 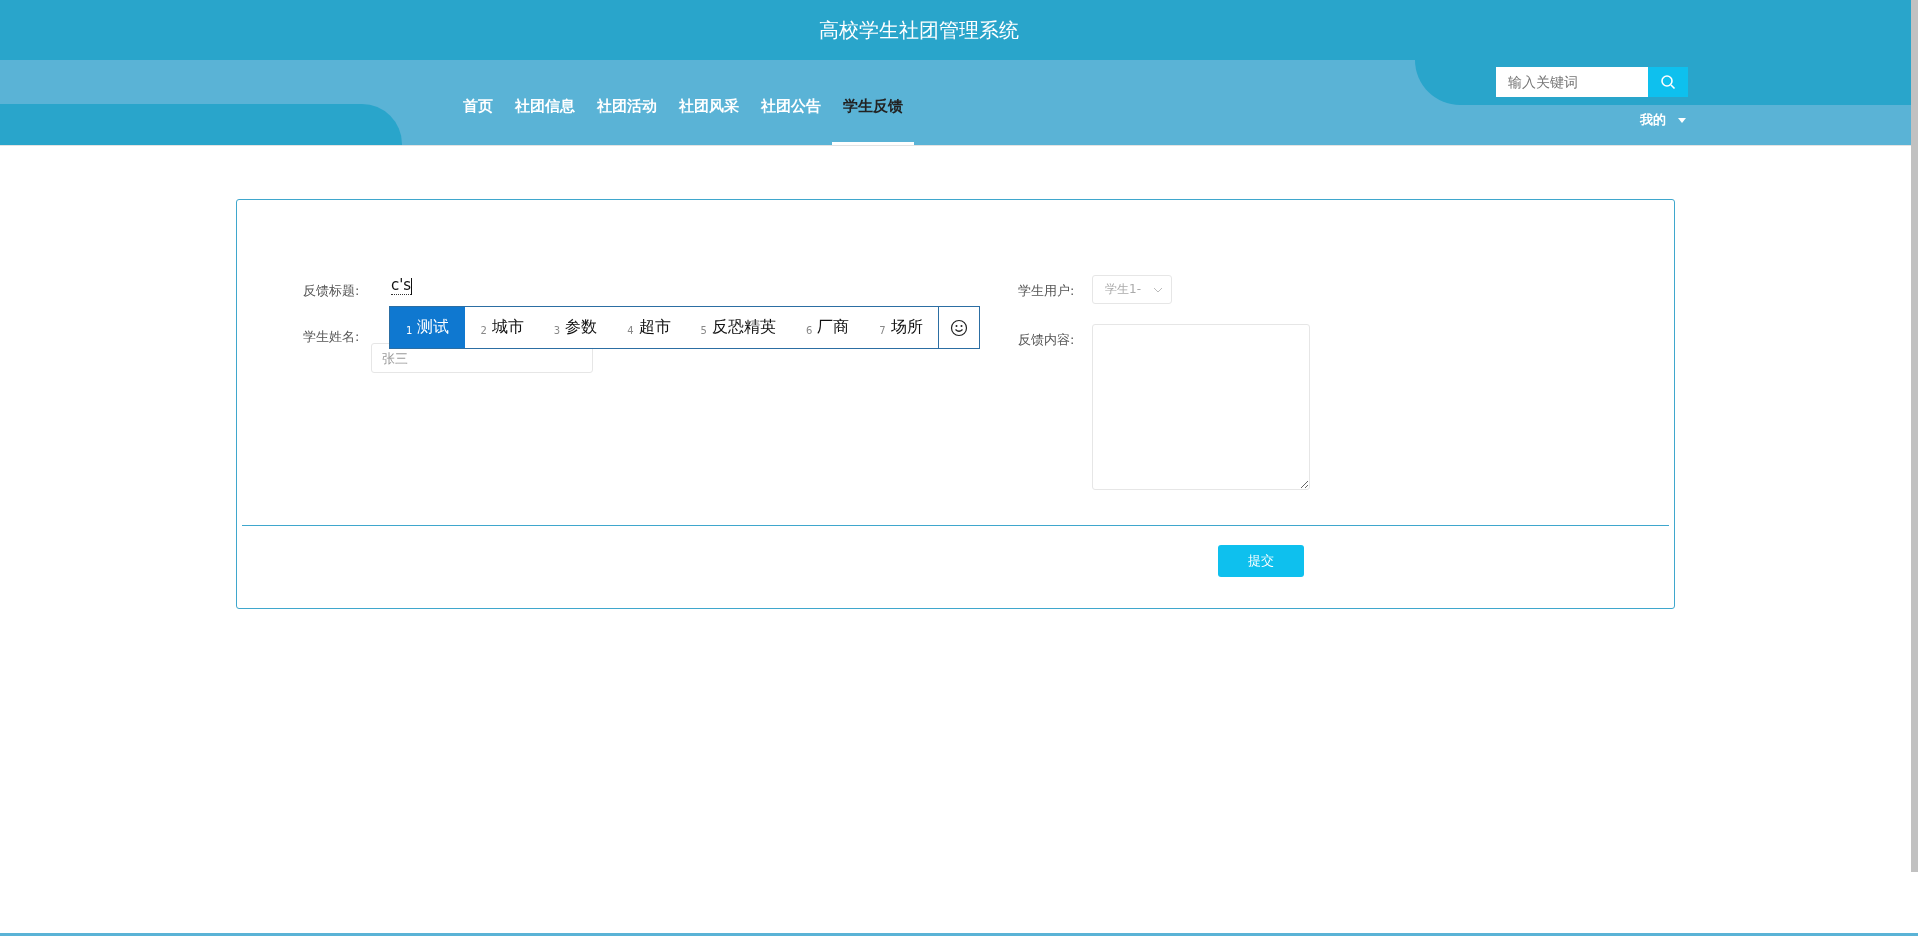 What do you see at coordinates (1132, 289) in the screenshot?
I see `user-select: 学生1-` at bounding box center [1132, 289].